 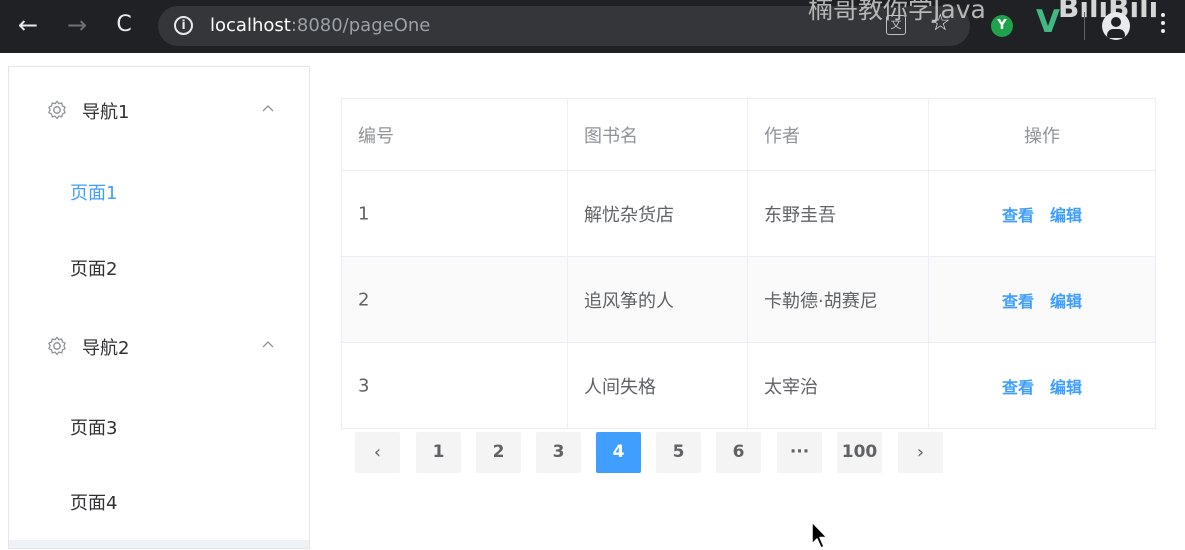 I want to click on vue-devtools-icon: V, so click(x=1048, y=22).